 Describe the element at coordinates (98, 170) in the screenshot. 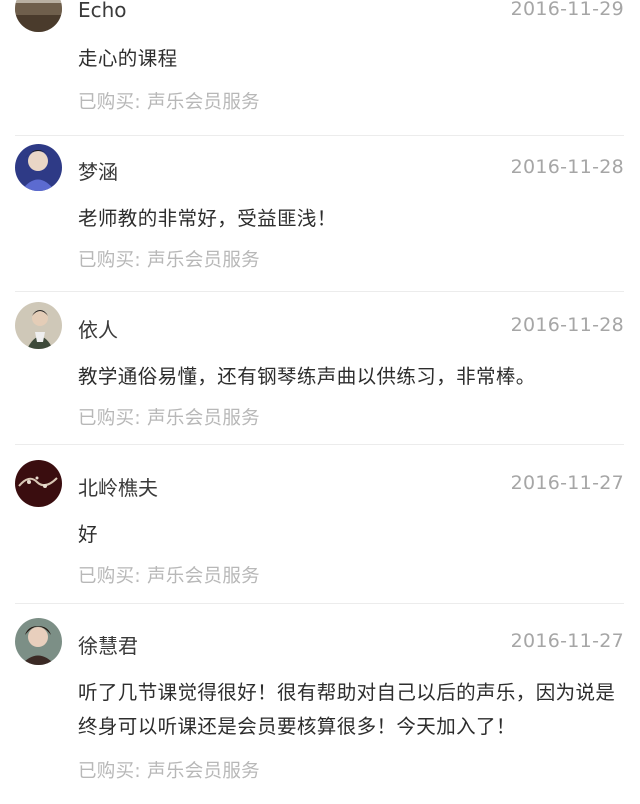

I see `reviewer-name: 梦涵` at that location.